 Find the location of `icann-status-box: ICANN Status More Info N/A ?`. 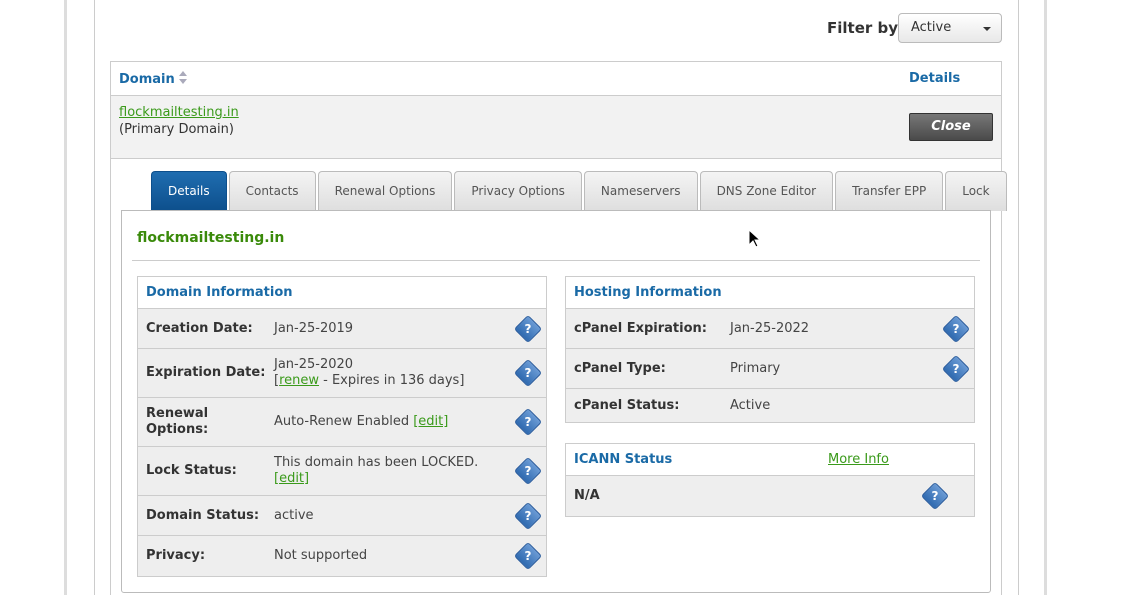

icann-status-box: ICANN Status More Info N/A ? is located at coordinates (770, 480).